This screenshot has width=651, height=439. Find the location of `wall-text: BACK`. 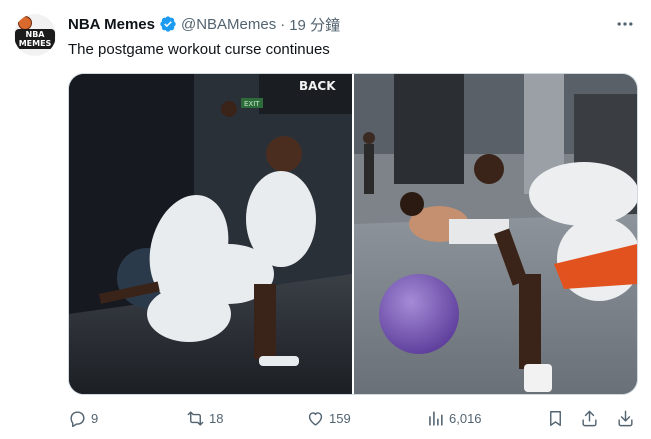

wall-text: BACK is located at coordinates (317, 86).